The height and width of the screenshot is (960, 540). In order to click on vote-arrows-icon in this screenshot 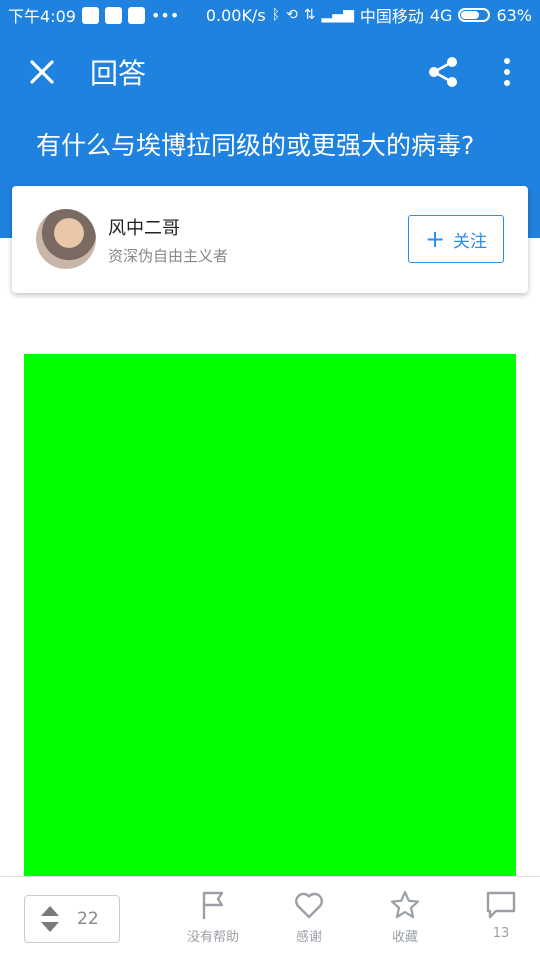, I will do `click(50, 919)`.